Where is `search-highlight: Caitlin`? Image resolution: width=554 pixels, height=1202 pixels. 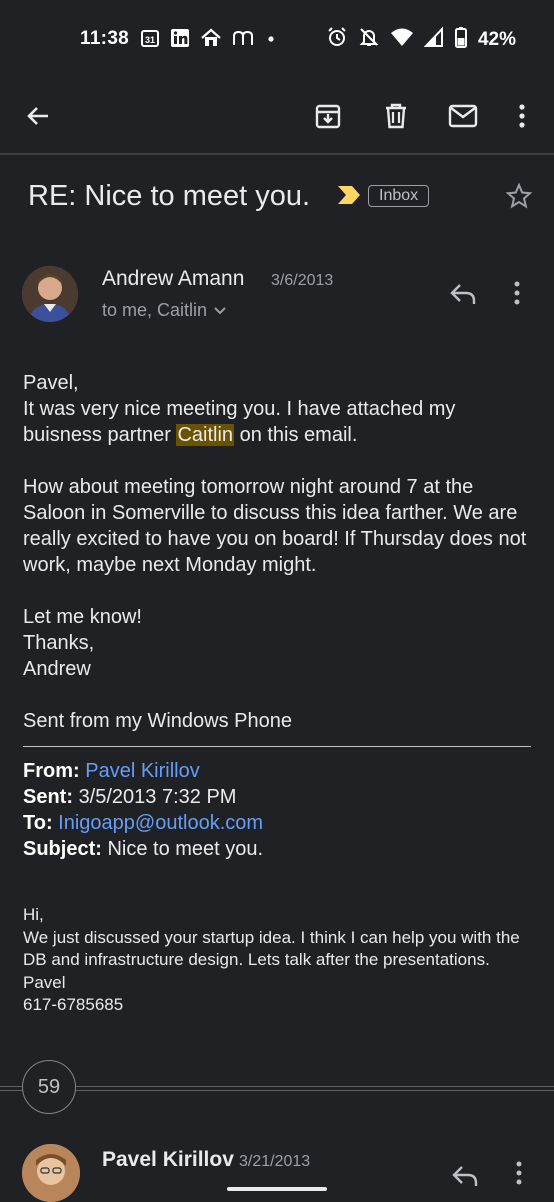
search-highlight: Caitlin is located at coordinates (205, 435).